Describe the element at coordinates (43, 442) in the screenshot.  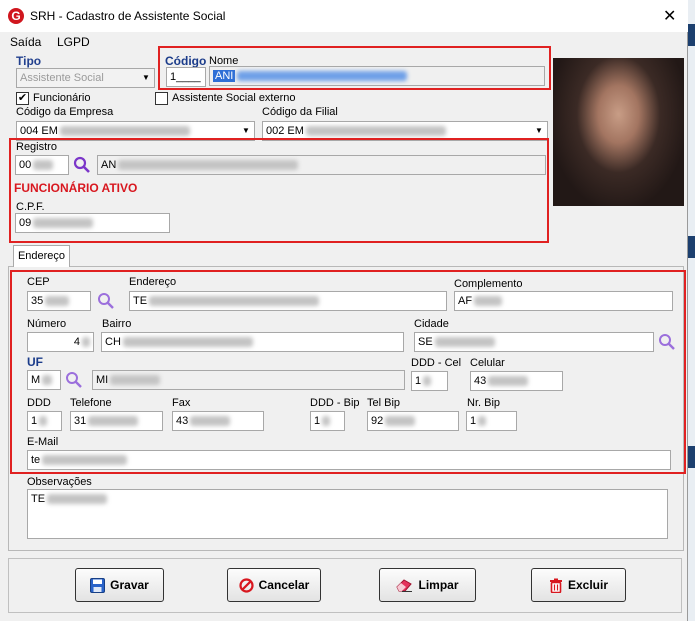
I see `email-label: E-Mail` at that location.